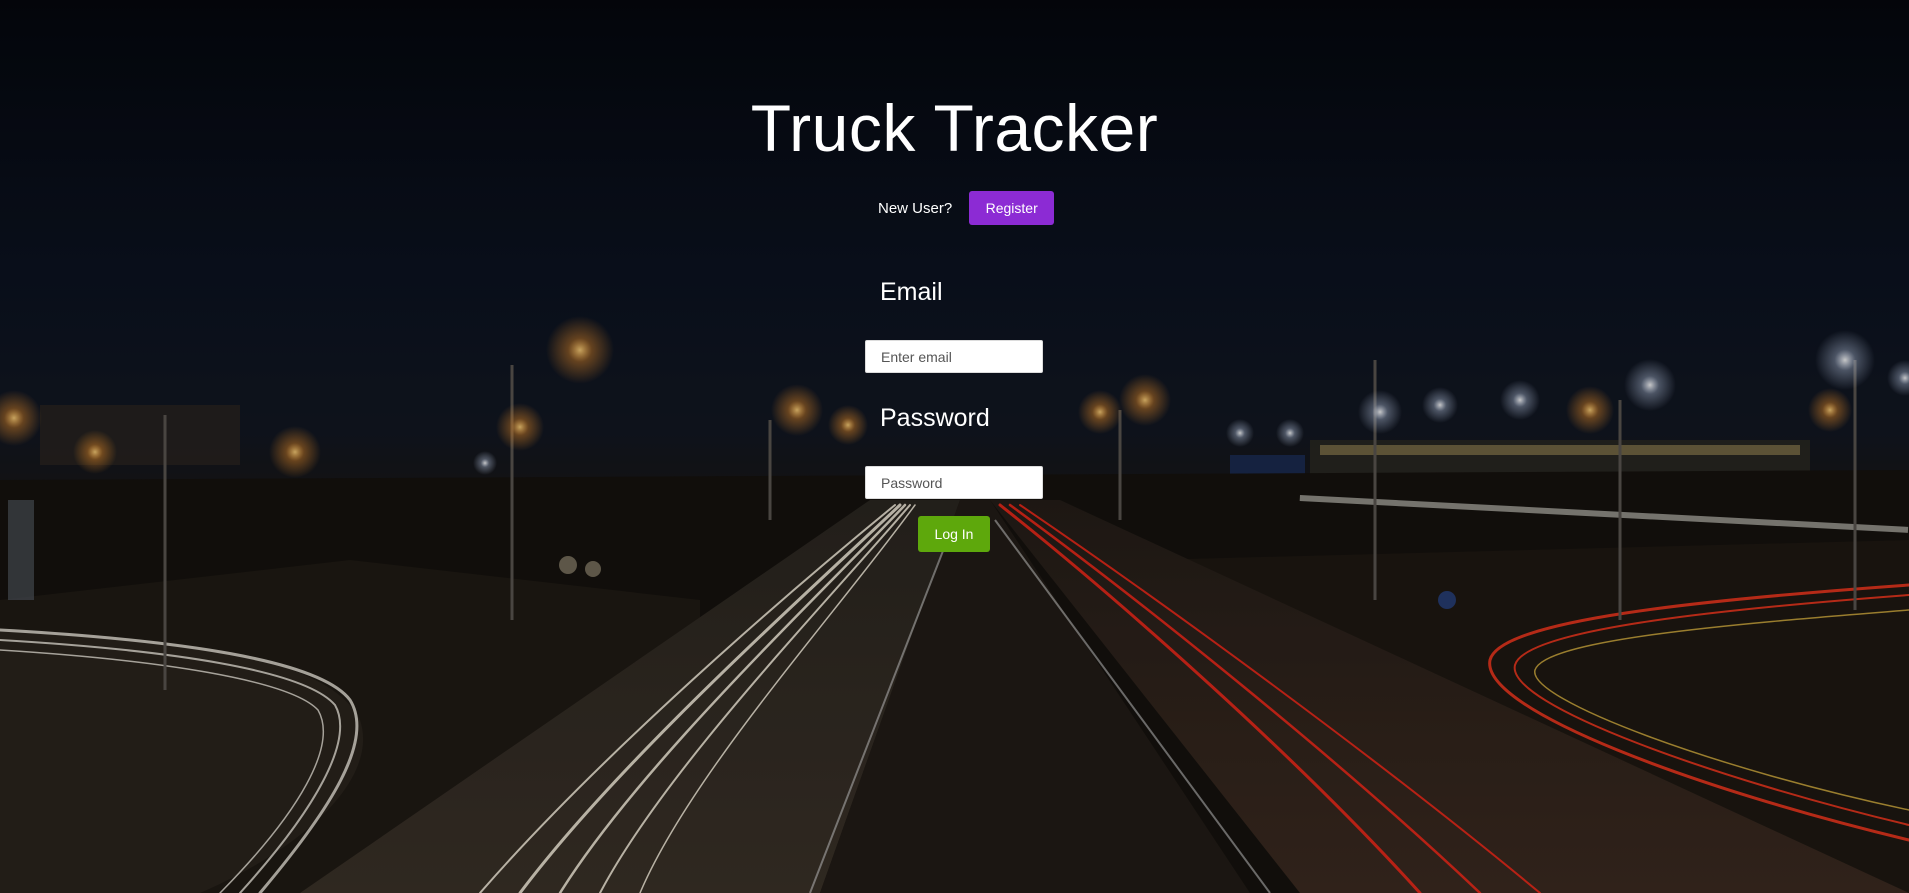 The image size is (1909, 893). Describe the element at coordinates (954, 356) in the screenshot. I see `email-field` at that location.